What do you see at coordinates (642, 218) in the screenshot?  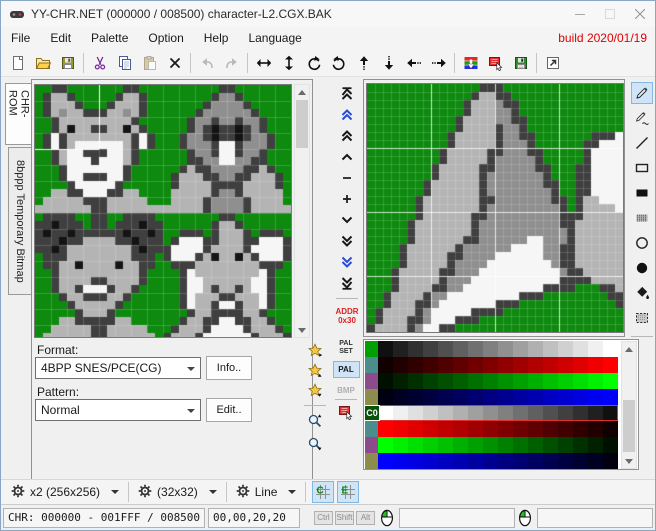 I see `tool-rect-dither-button` at bounding box center [642, 218].